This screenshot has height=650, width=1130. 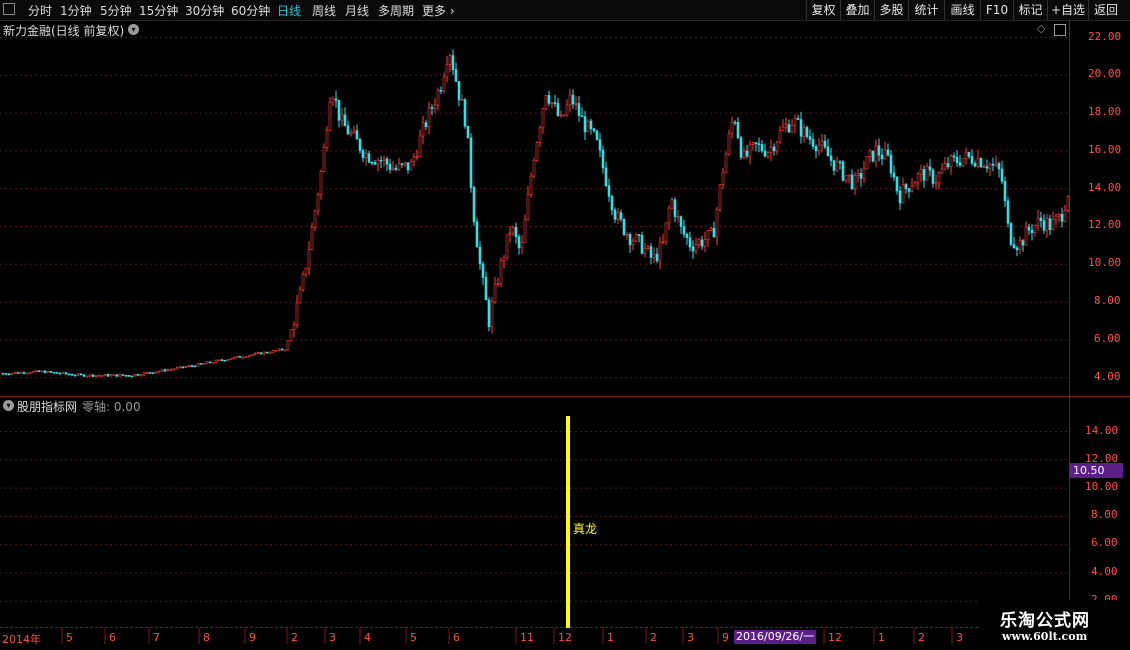 I want to click on indicator-tick: 6.00, so click(x=1104, y=542).